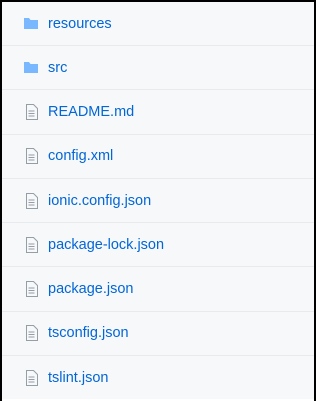 This screenshot has height=401, width=320. Describe the element at coordinates (88, 333) in the screenshot. I see `file-name: tsconfig.json` at that location.